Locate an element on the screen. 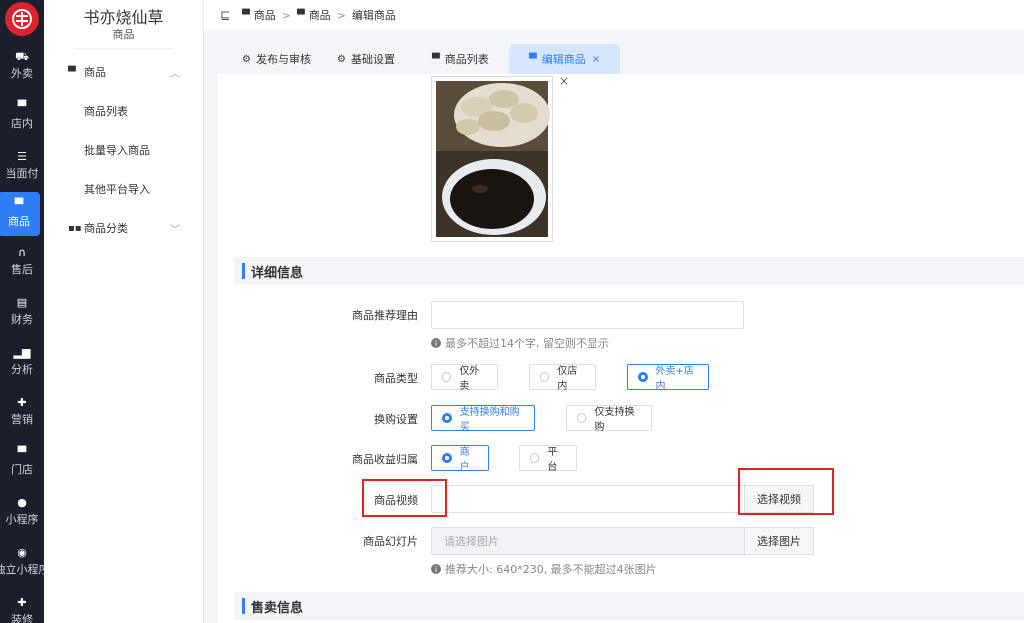 The image size is (1024, 623). highlight-box-video-button is located at coordinates (786, 491).